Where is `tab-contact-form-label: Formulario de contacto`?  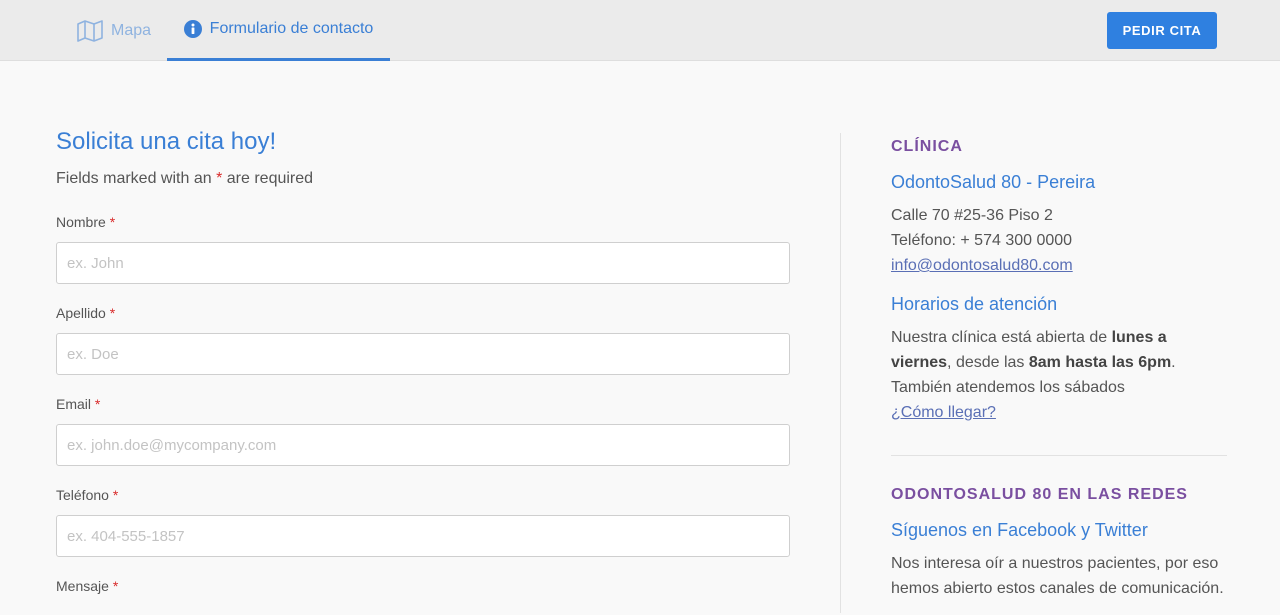 tab-contact-form-label: Formulario de contacto is located at coordinates (291, 28).